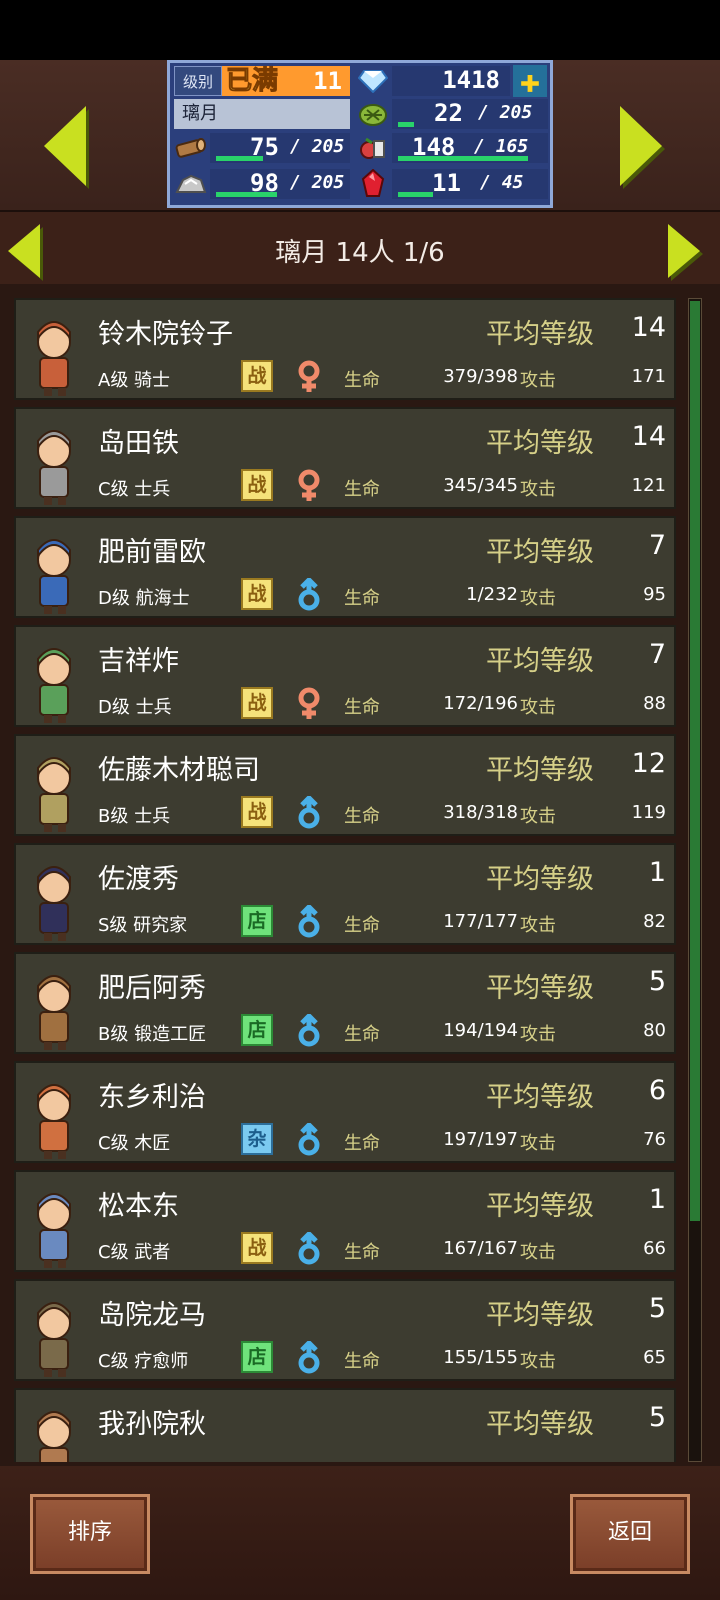 This screenshot has height=1600, width=720. Describe the element at coordinates (252, 81) in the screenshot. I see `level-max-badge: 已满` at that location.